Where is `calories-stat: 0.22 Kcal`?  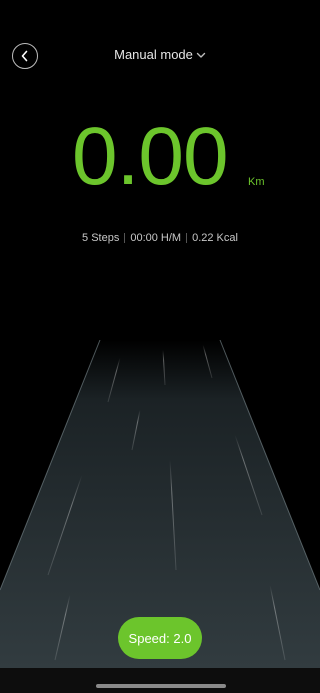
calories-stat: 0.22 Kcal is located at coordinates (215, 238).